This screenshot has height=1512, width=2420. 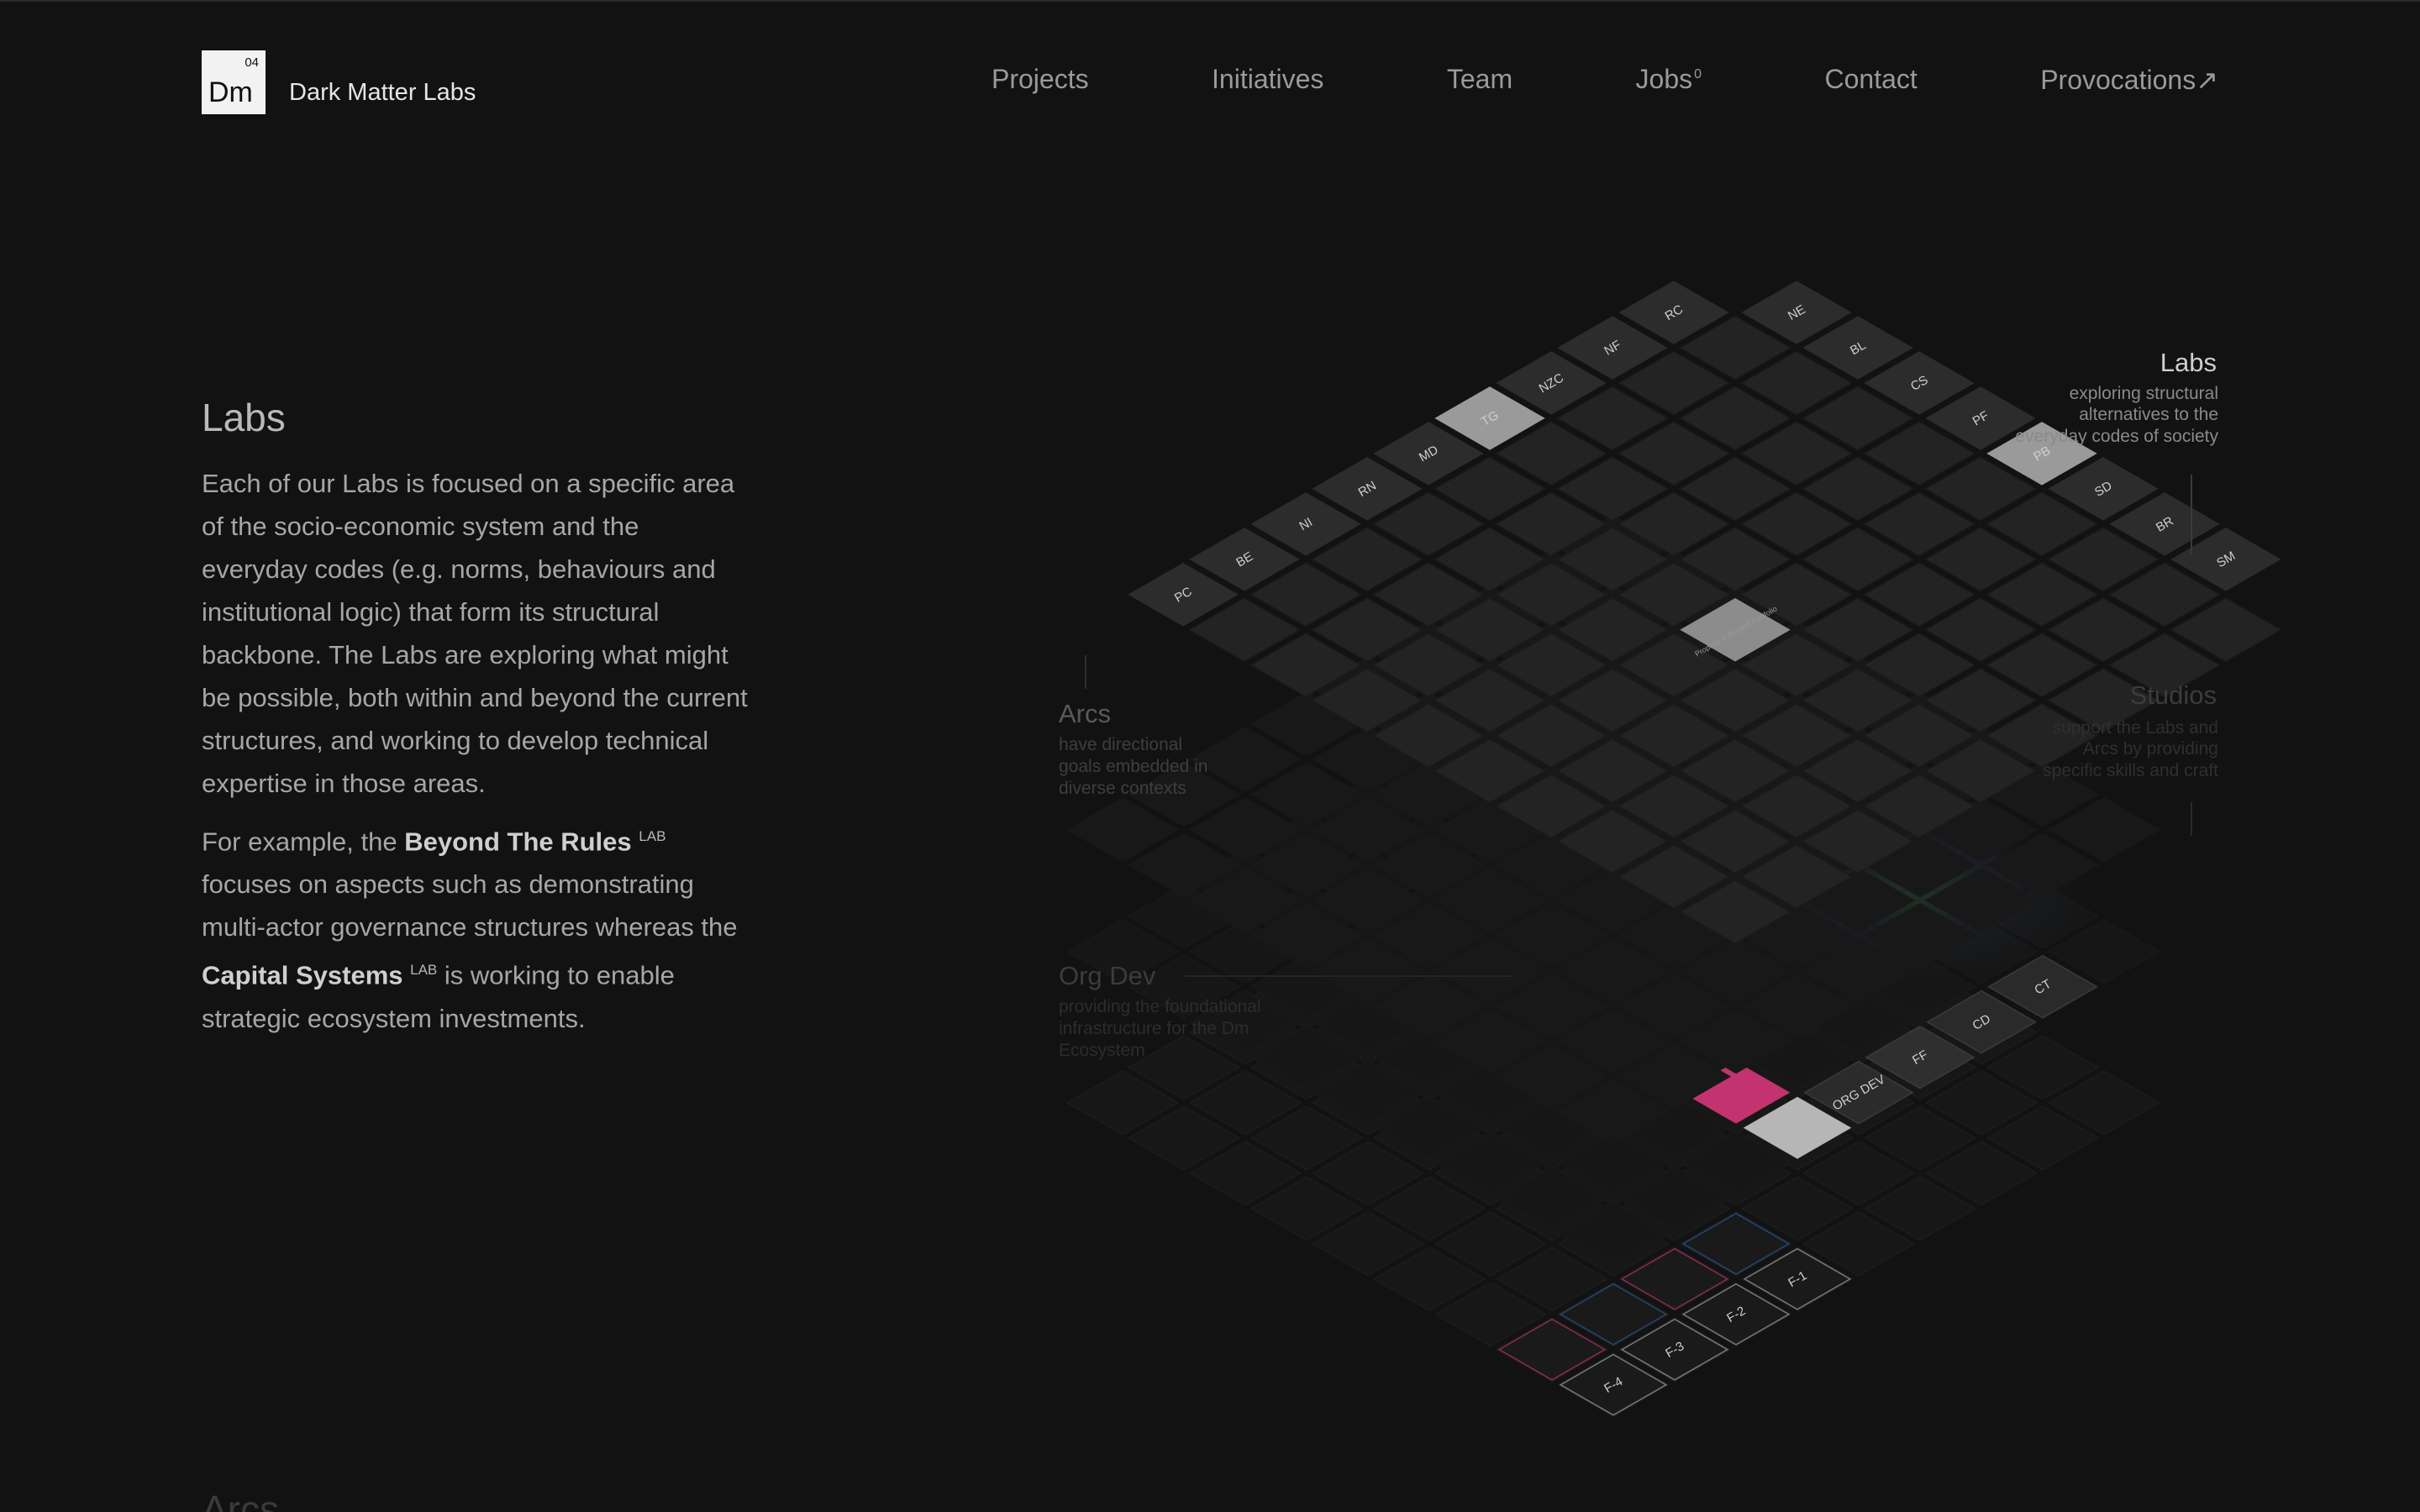 I want to click on labs-label-title: Labs, so click(x=2188, y=362).